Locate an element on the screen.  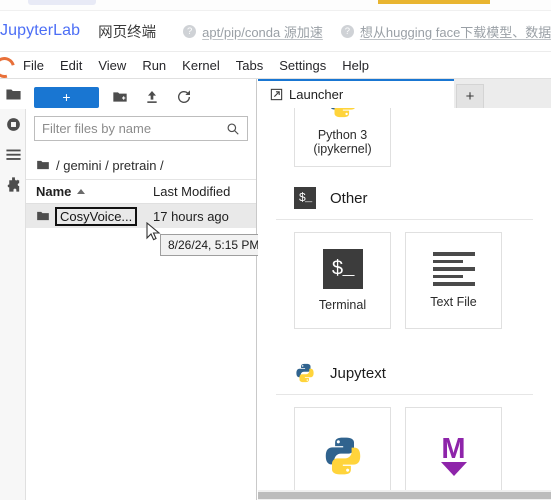
column-header-name-label: Name is located at coordinates (54, 191).